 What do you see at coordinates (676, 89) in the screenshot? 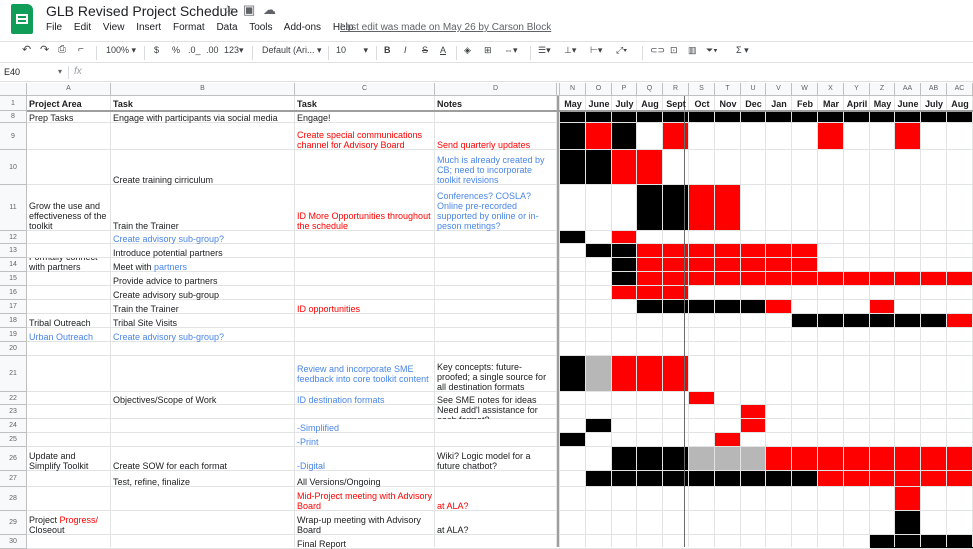
I see `column-header: R` at bounding box center [676, 89].